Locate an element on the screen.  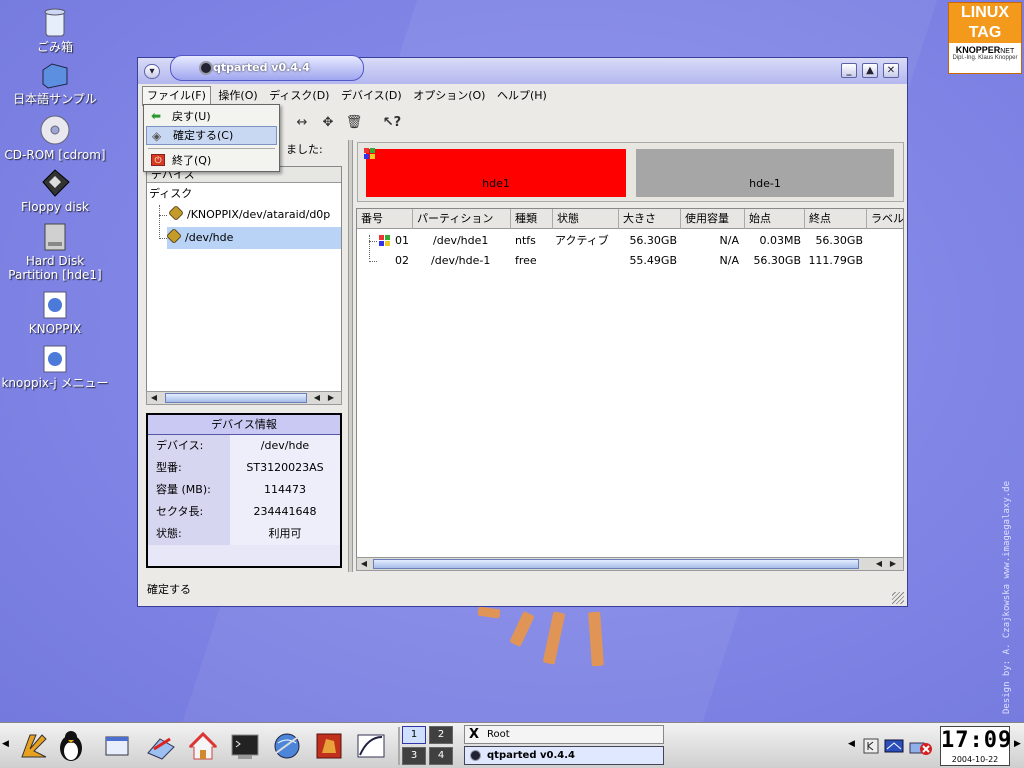
move-partition-icon: ✥ is located at coordinates (328, 123).